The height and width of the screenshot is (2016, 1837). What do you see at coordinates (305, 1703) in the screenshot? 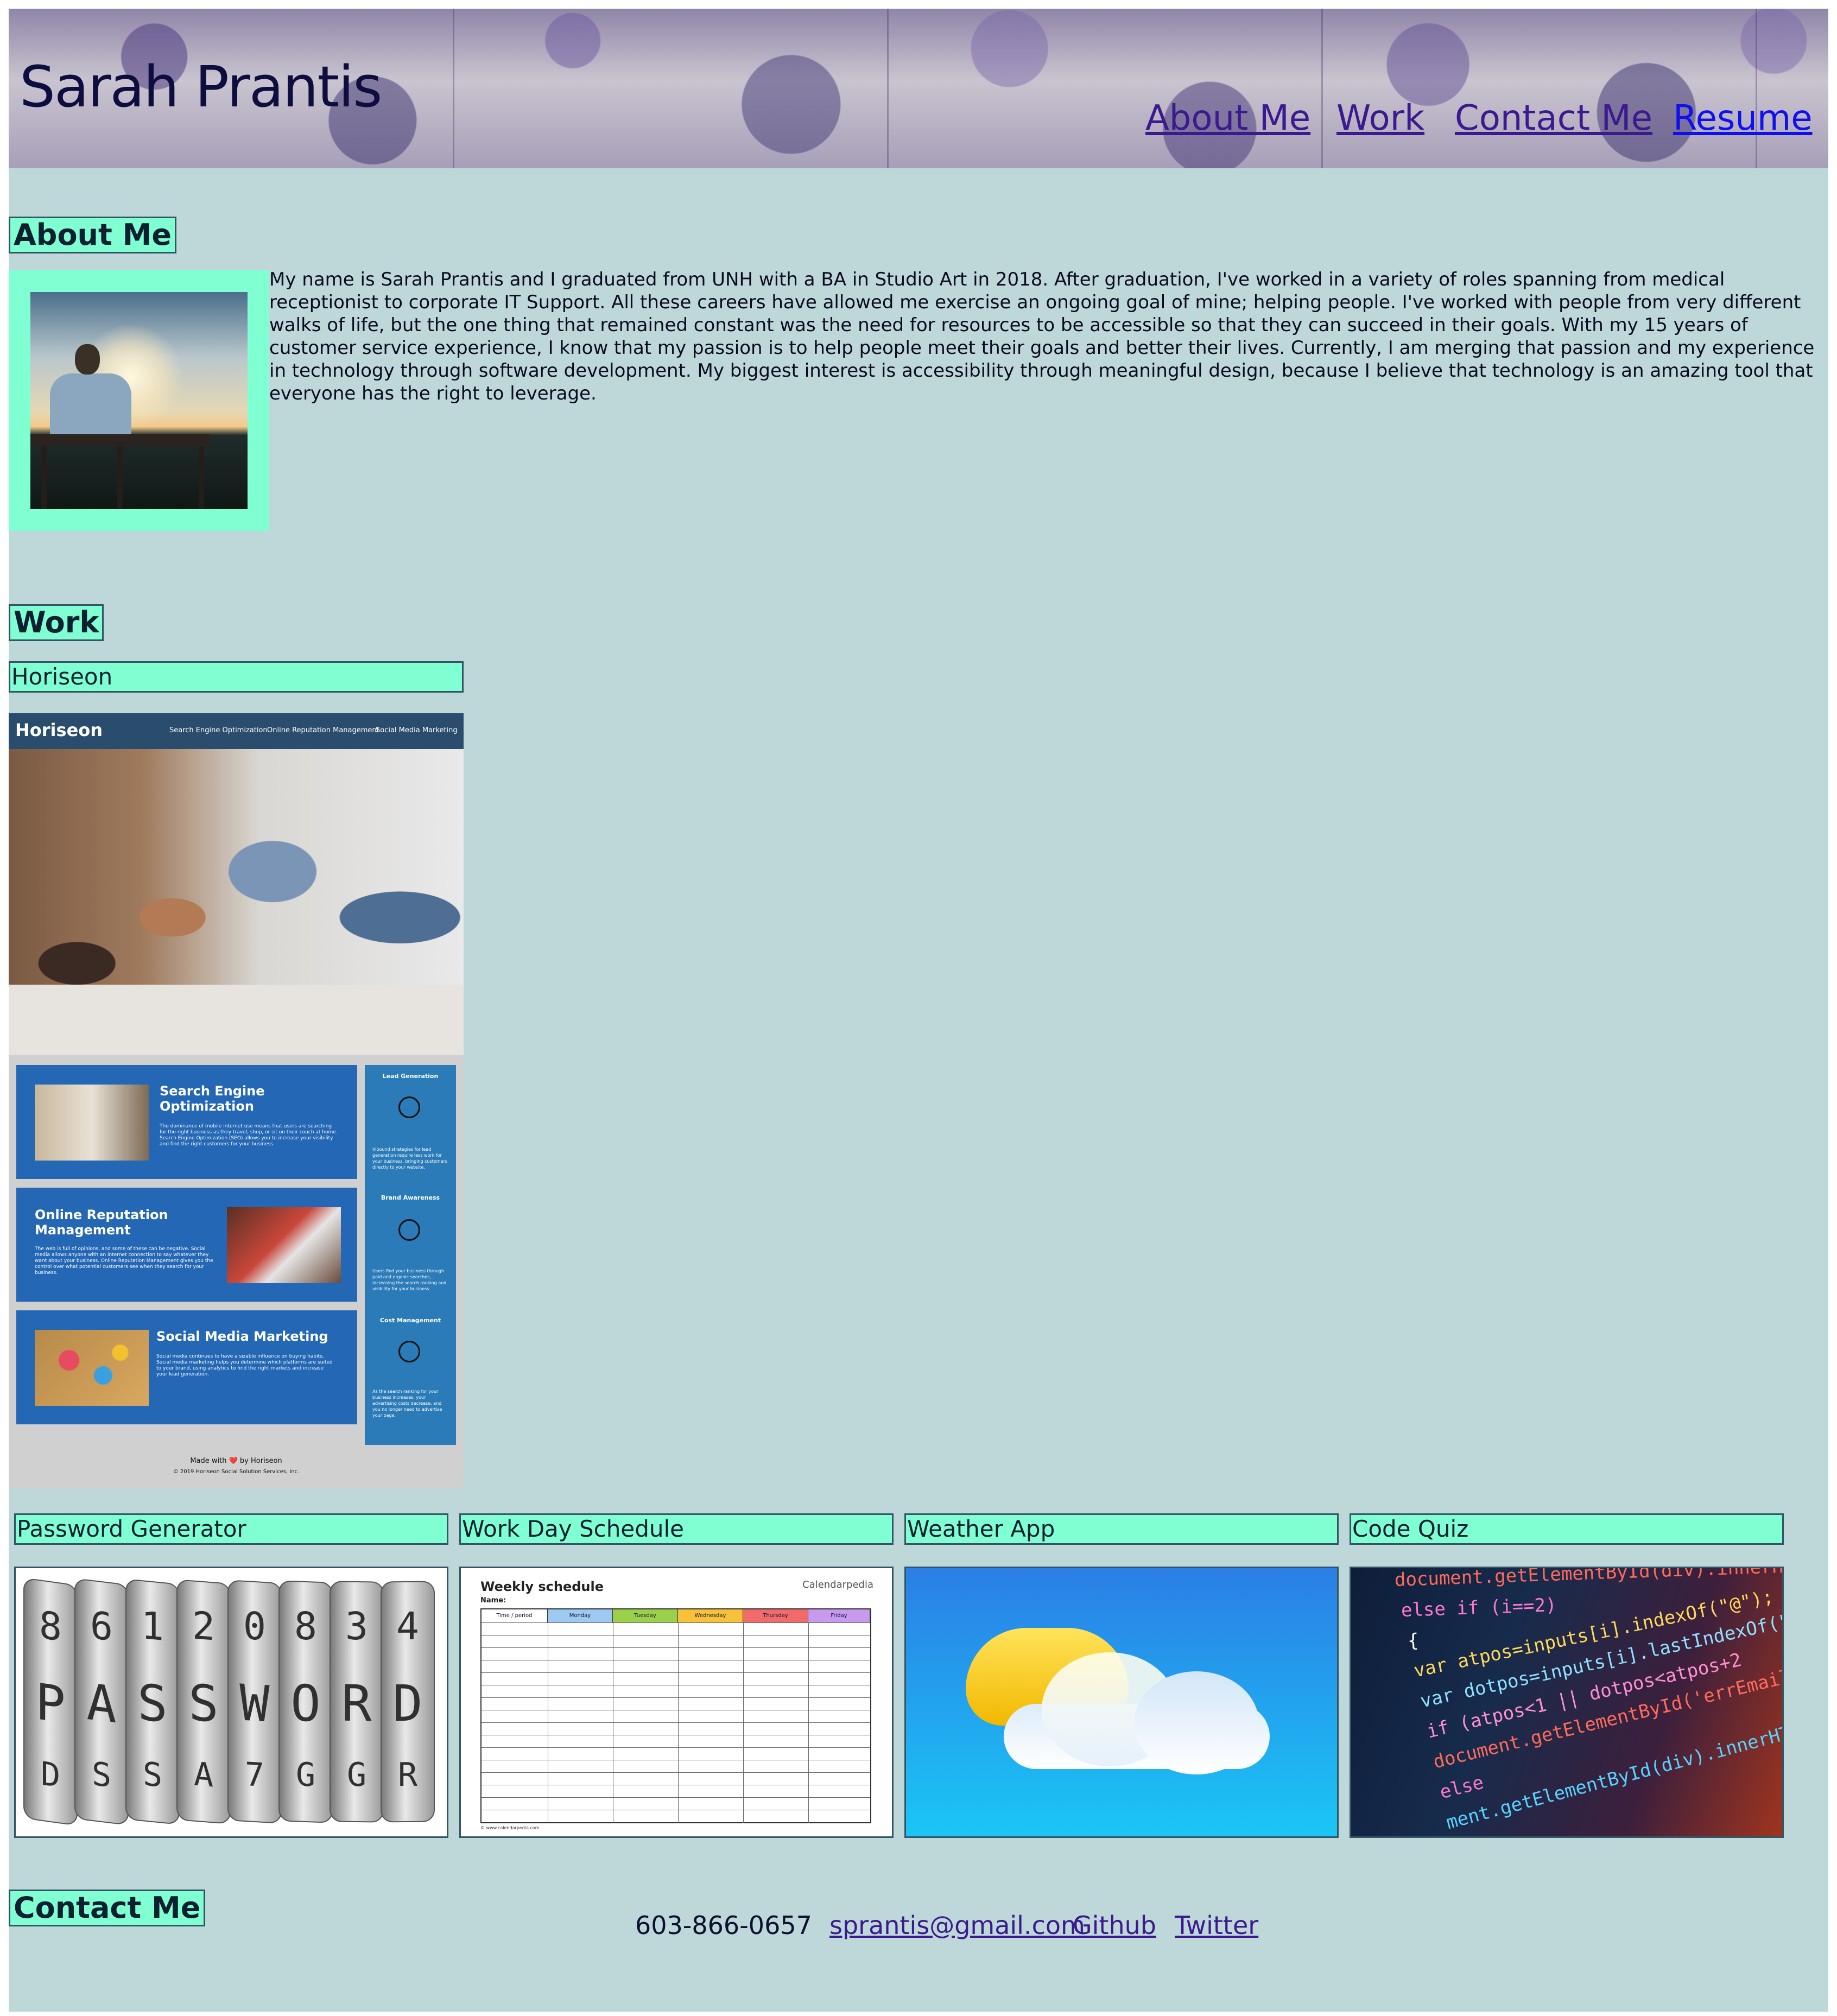
I see `password-drum-char: O` at bounding box center [305, 1703].